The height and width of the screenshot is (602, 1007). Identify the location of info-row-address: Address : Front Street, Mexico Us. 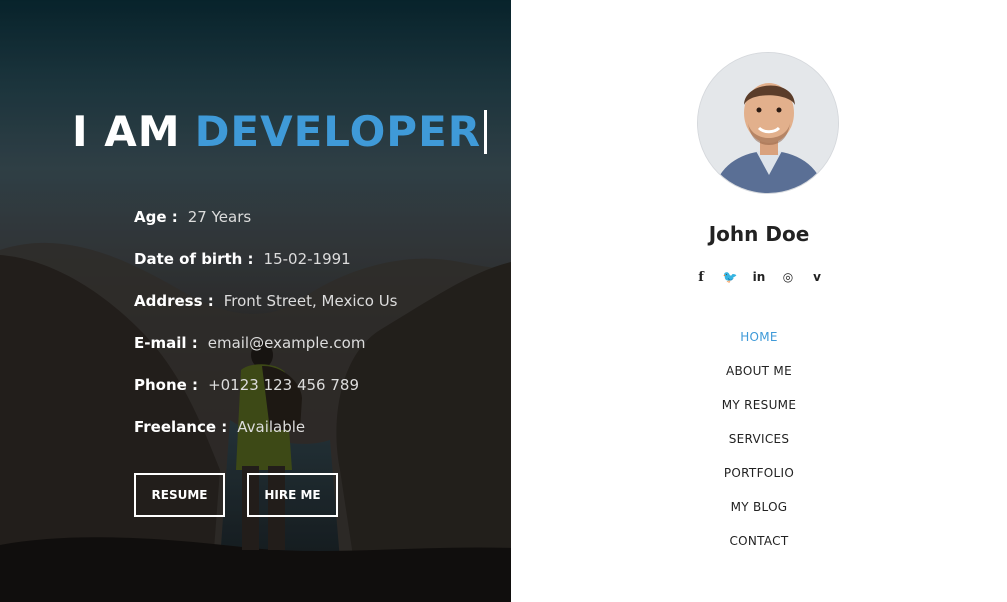
(266, 301).